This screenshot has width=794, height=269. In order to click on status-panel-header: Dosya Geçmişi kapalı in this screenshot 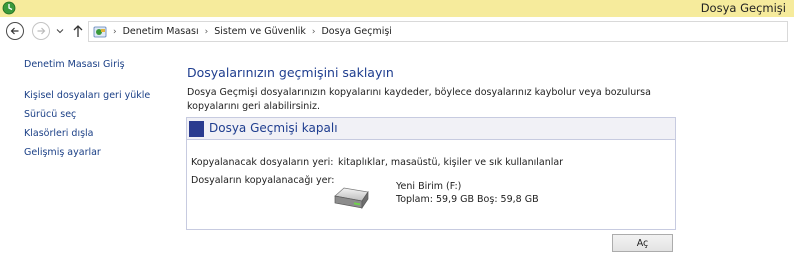, I will do `click(431, 129)`.